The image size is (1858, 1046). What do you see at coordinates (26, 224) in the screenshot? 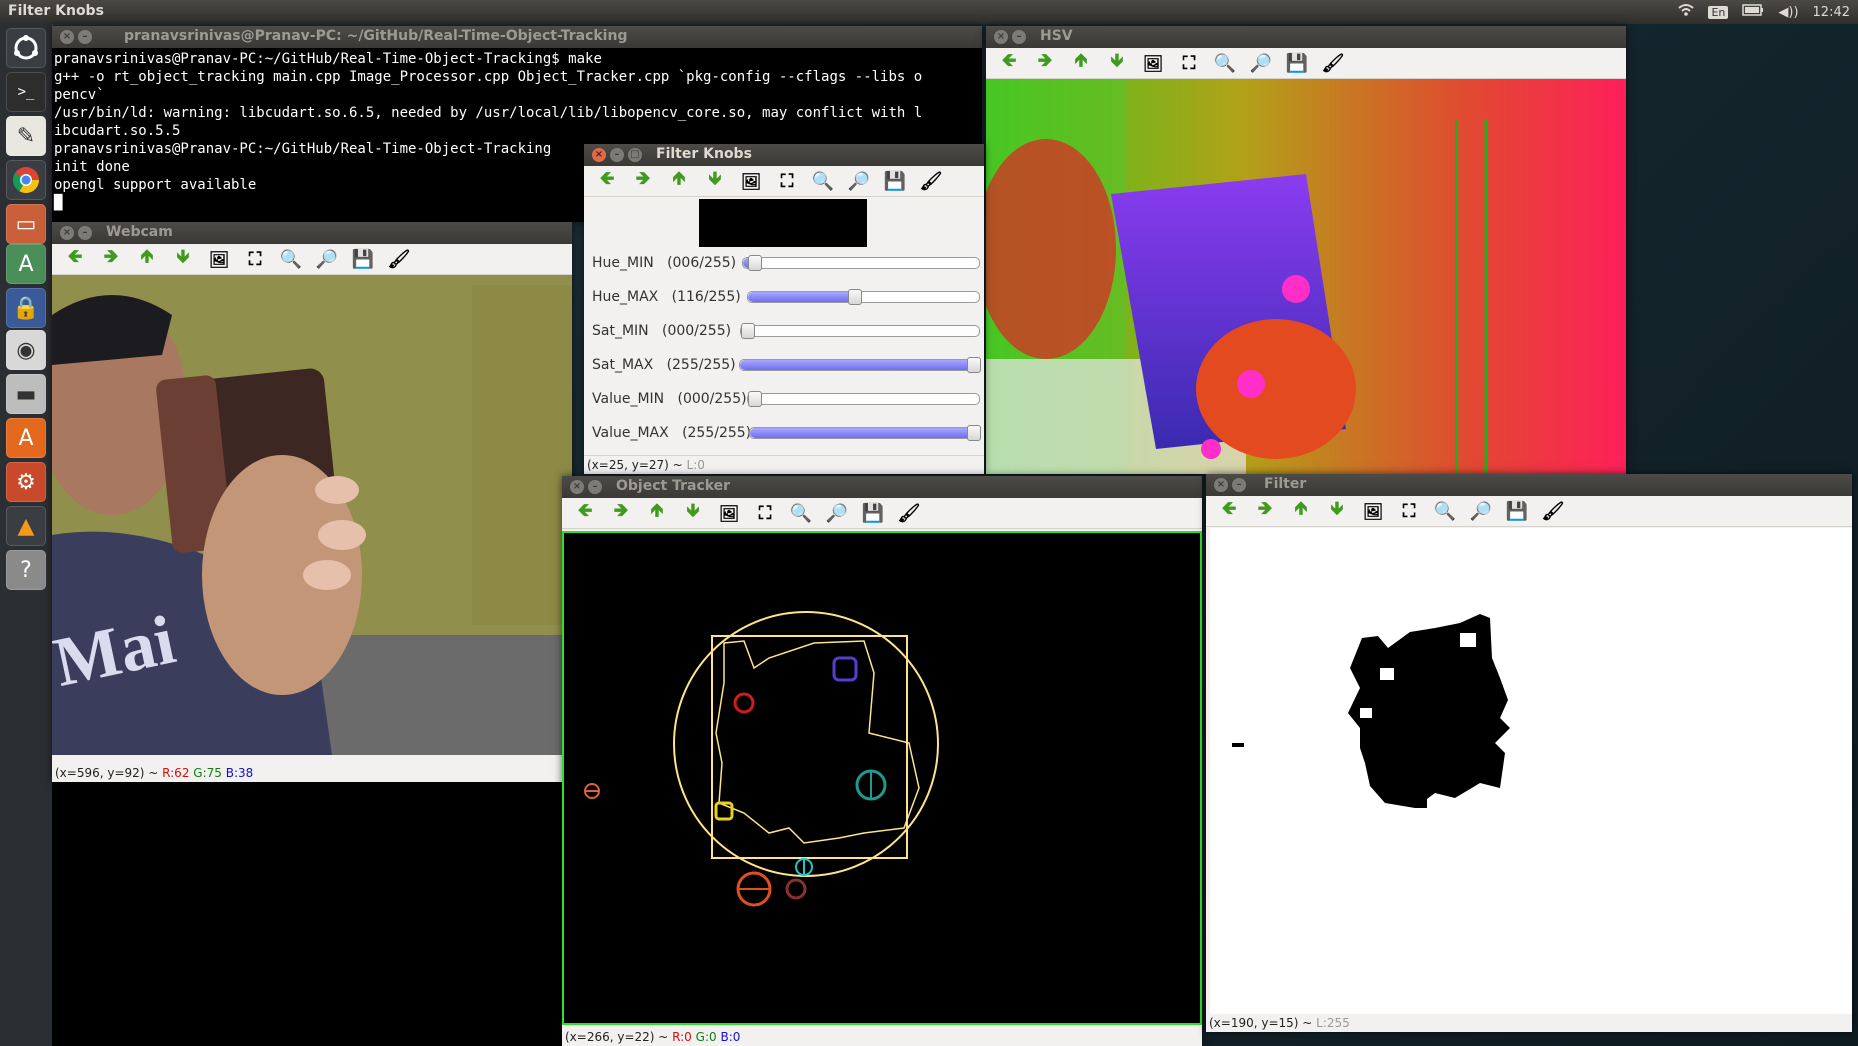
I see `files-icon: ▭` at bounding box center [26, 224].